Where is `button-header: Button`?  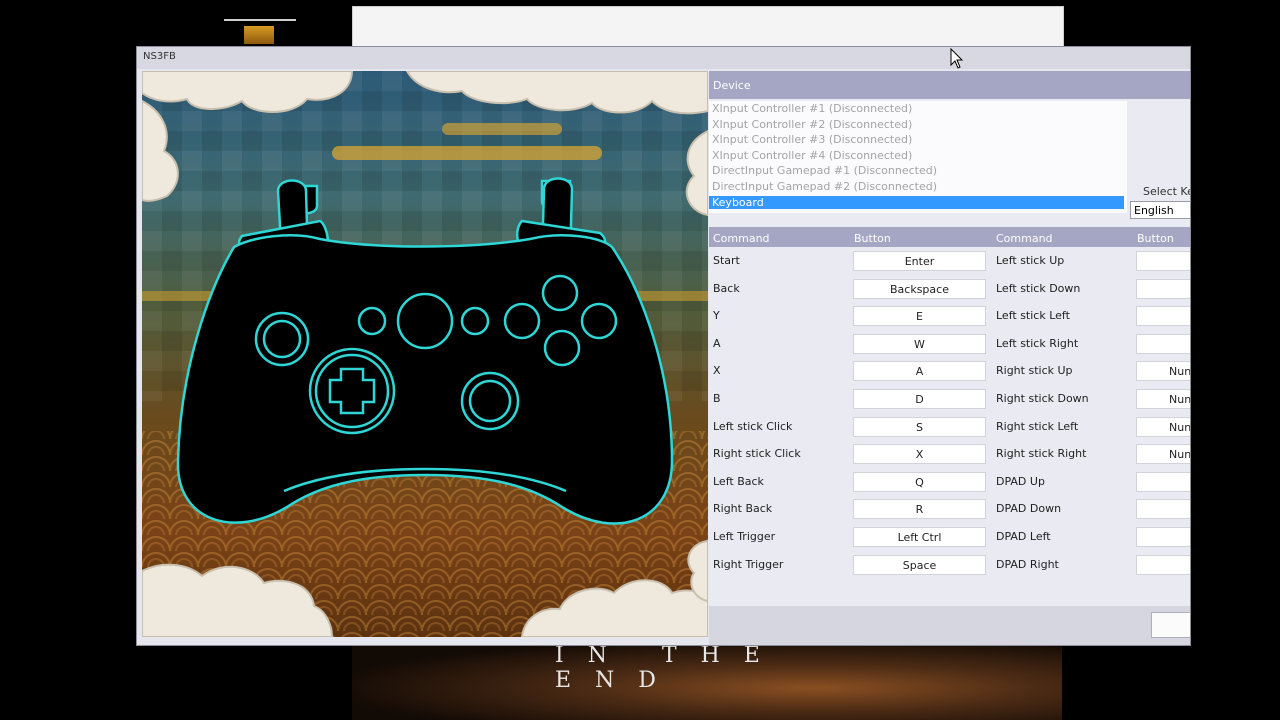 button-header: Button is located at coordinates (872, 238).